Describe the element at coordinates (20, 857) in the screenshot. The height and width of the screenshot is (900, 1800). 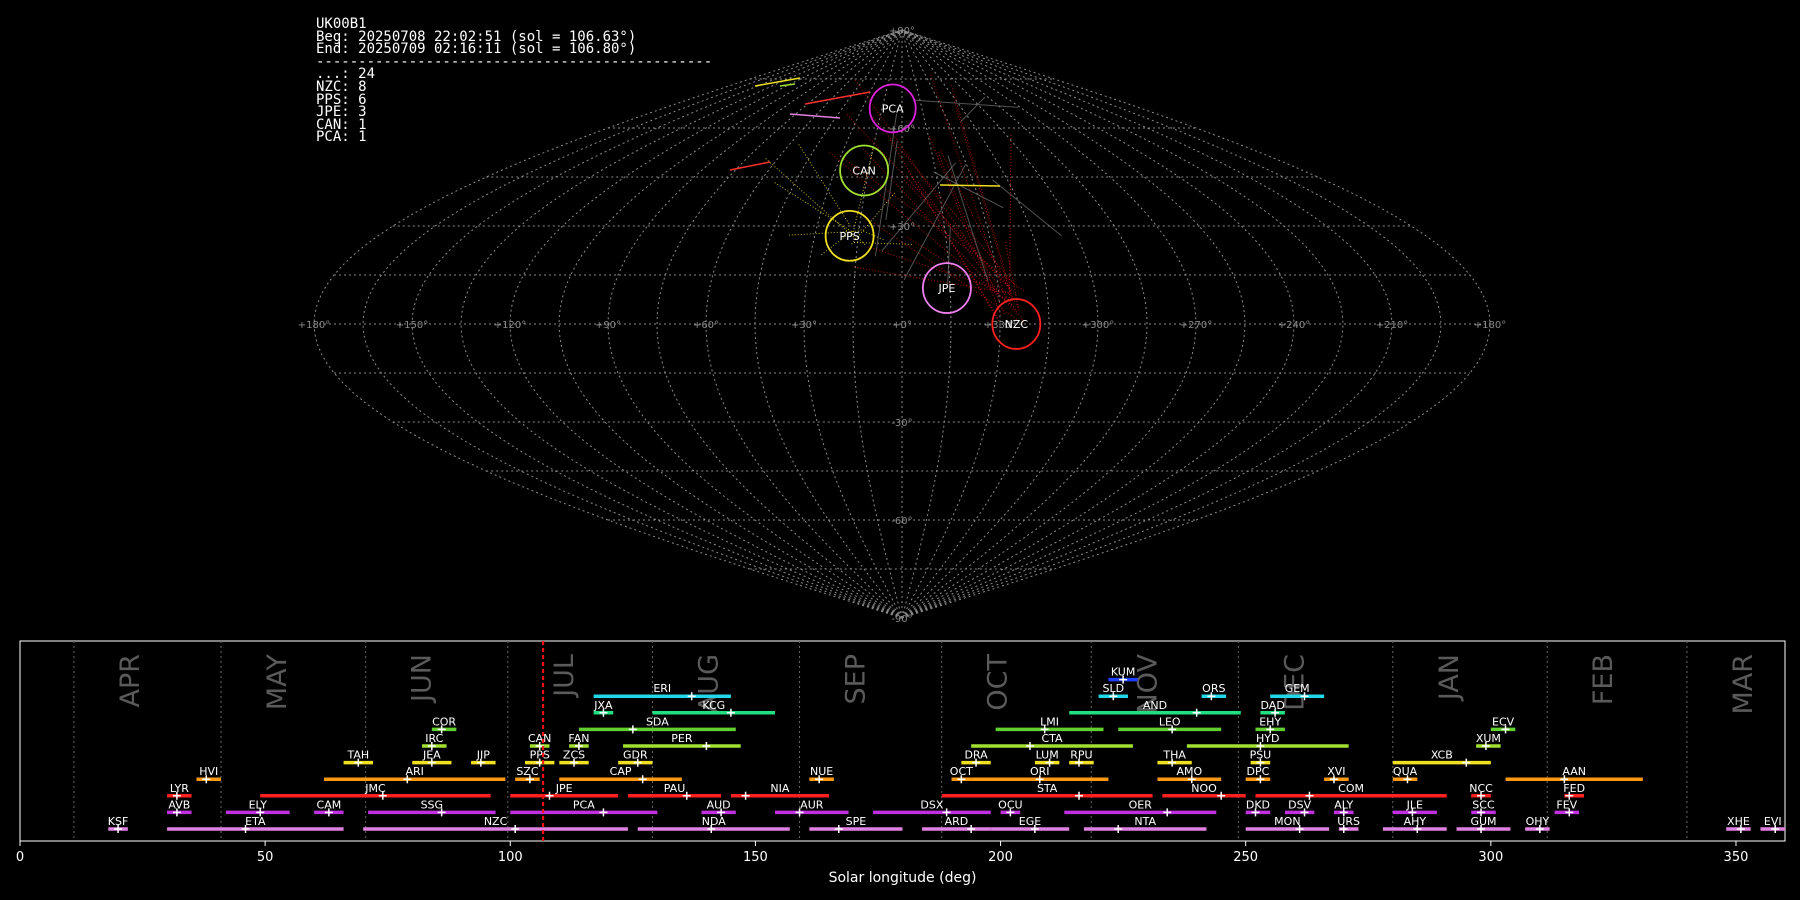
I see `x-tick-label: 0` at that location.